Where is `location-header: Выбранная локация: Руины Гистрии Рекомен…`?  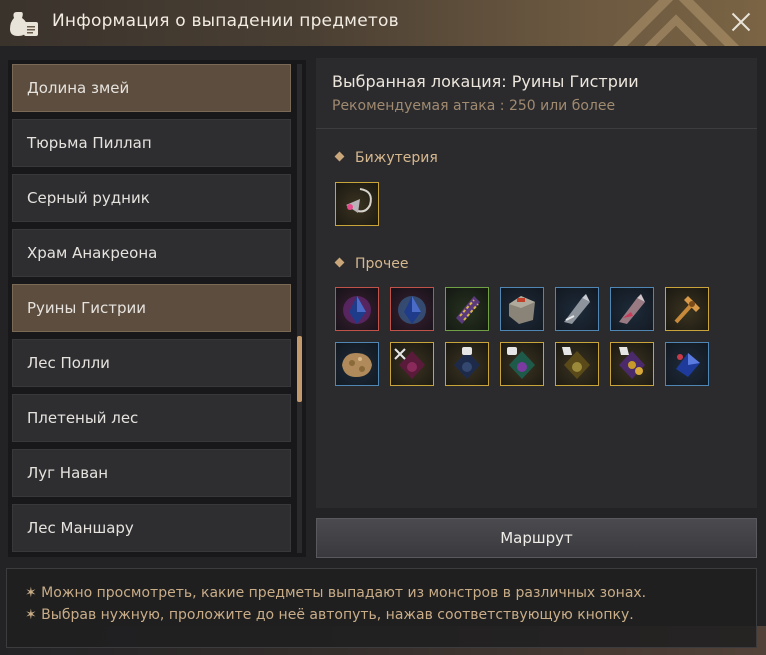 location-header: Выбранная локация: Руины Гистрии Рекомен… is located at coordinates (536, 93).